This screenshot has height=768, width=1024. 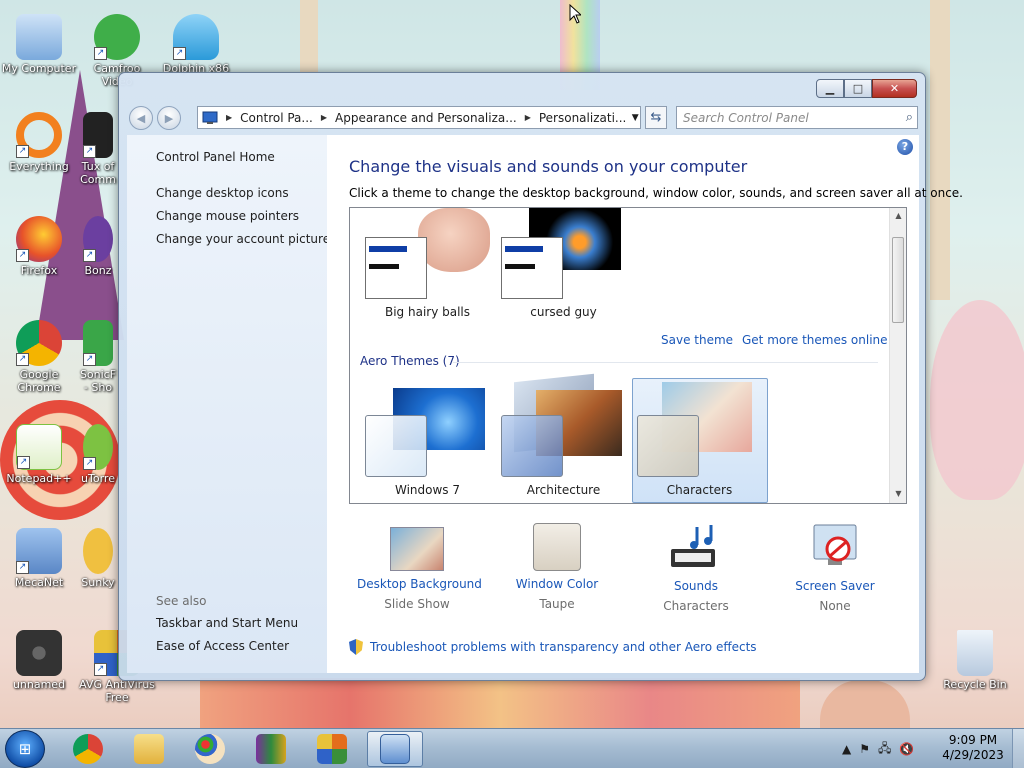 I want to click on sonic-icon: ↗, so click(x=98, y=343).